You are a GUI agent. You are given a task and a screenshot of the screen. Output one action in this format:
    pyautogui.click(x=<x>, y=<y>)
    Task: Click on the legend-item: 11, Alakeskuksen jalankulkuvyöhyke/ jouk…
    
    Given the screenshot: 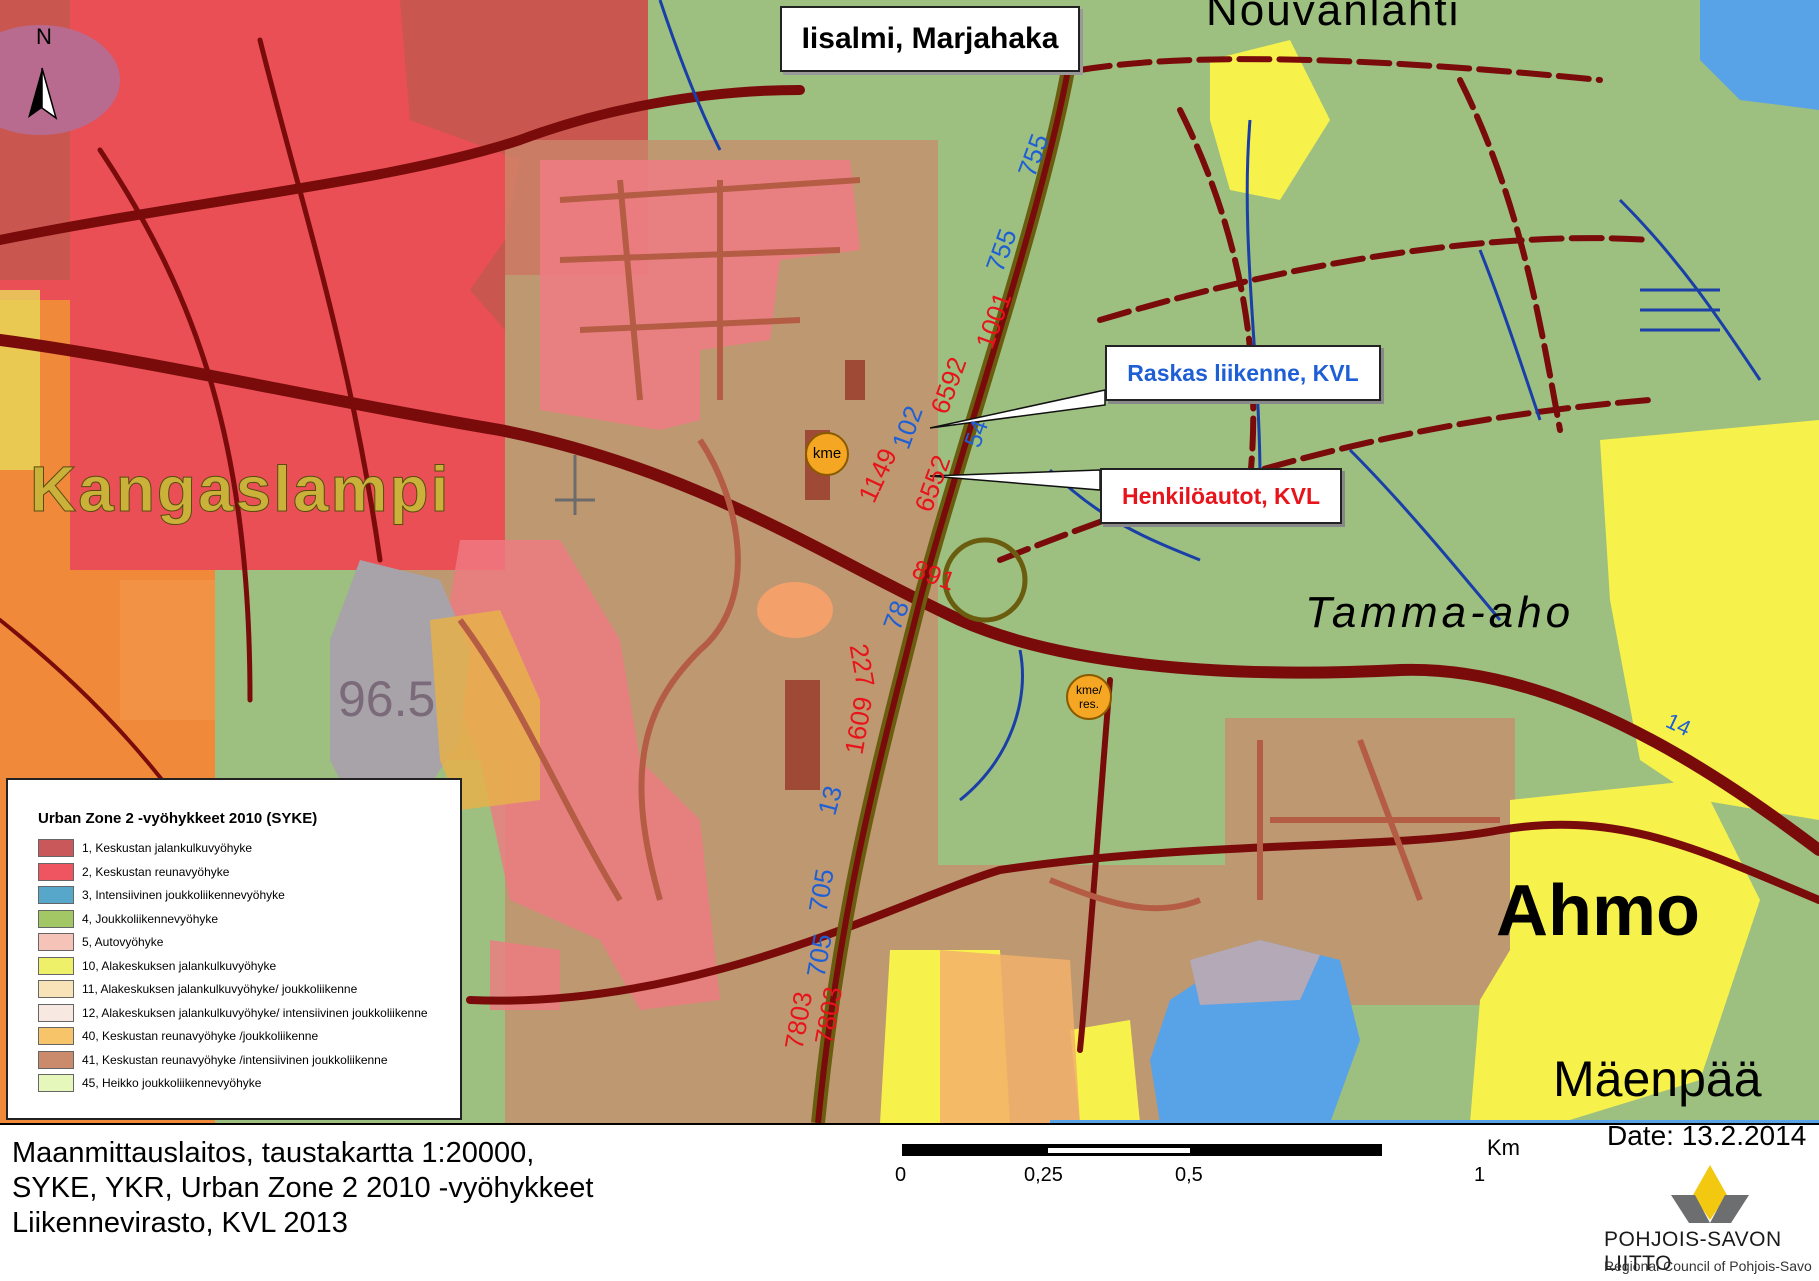 What is the action you would take?
    pyautogui.click(x=197, y=989)
    